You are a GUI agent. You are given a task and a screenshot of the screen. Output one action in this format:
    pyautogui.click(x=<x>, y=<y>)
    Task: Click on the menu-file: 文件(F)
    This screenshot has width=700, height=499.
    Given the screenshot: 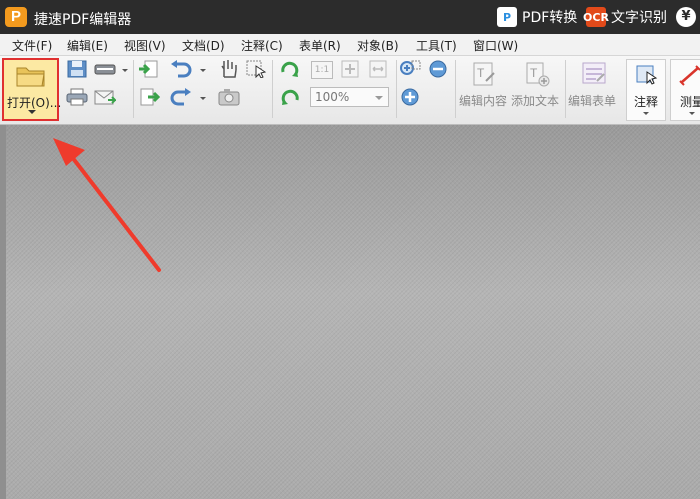 What is the action you would take?
    pyautogui.click(x=32, y=45)
    